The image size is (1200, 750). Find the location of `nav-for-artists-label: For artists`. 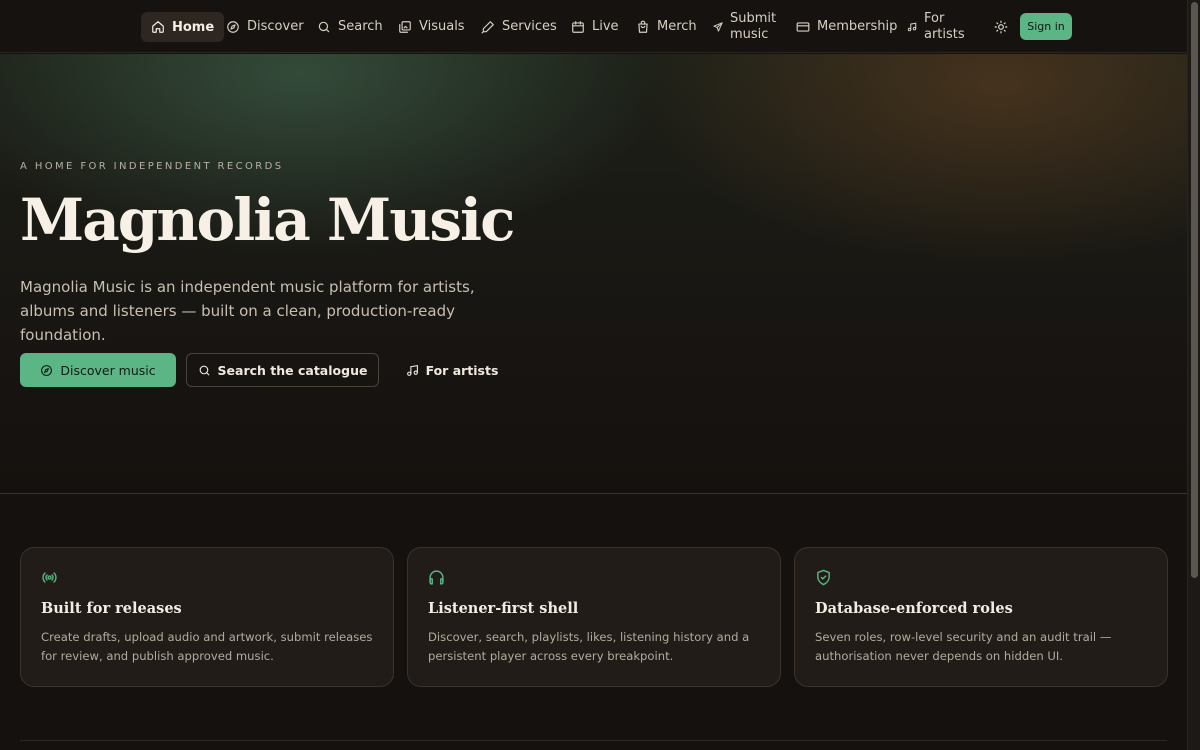

nav-for-artists-label: For artists is located at coordinates (944, 26).